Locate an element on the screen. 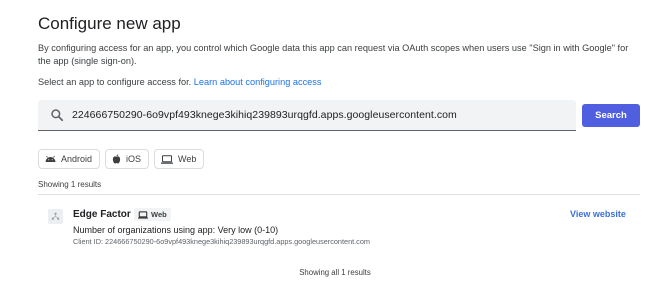  platform-filters: Android iOS Web is located at coordinates (121, 159).